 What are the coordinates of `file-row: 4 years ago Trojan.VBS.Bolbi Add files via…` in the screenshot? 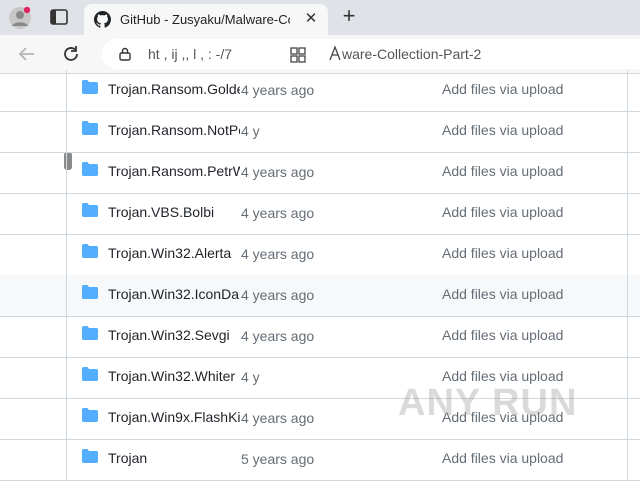 It's located at (320, 214).